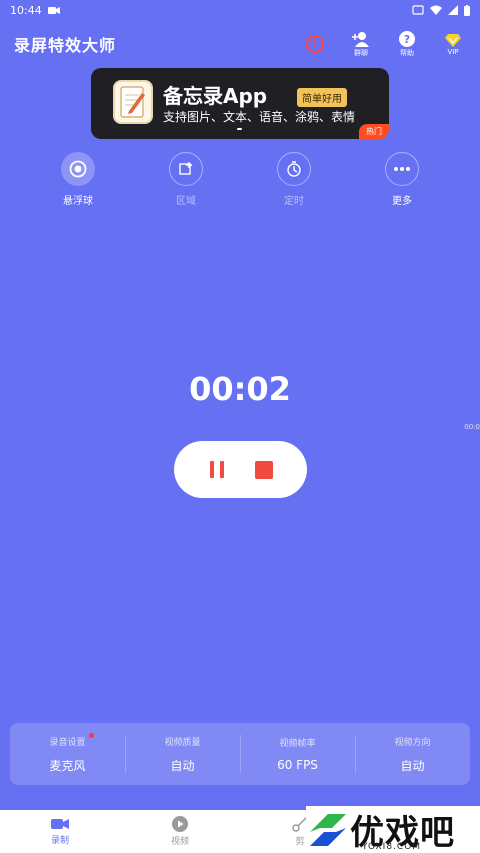  I want to click on group-chat-label: 群聊, so click(361, 52).